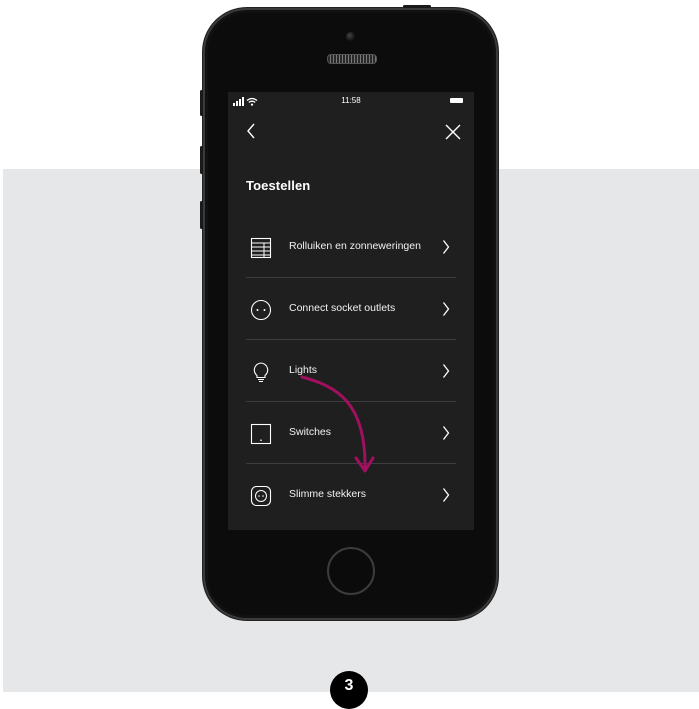 The height and width of the screenshot is (709, 699). What do you see at coordinates (350, 36) in the screenshot?
I see `front-camera` at bounding box center [350, 36].